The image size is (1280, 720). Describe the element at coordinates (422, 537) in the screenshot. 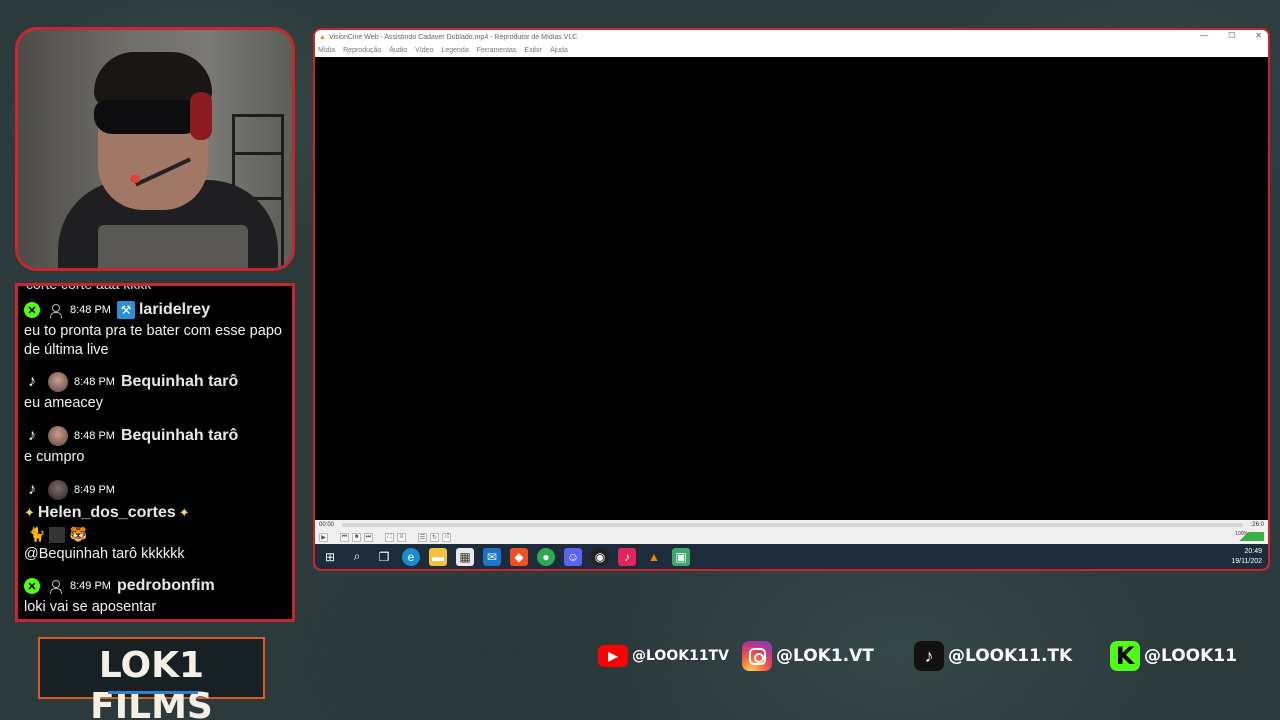

I see `playlist-icon: ☰` at that location.